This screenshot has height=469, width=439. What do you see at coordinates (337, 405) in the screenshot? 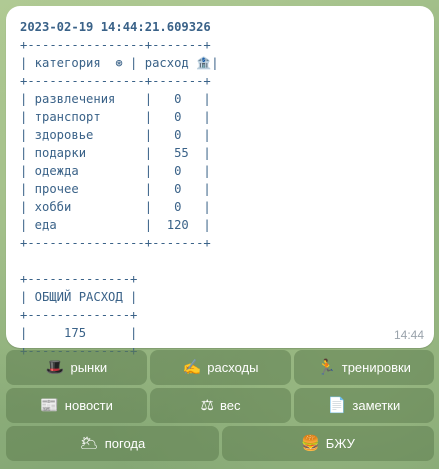
I see `page-icon: 📄` at bounding box center [337, 405].